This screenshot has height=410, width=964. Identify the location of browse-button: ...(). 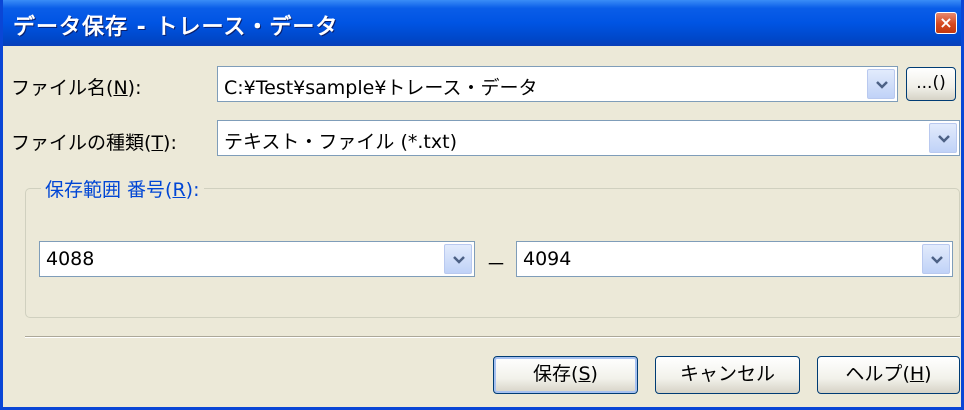
(931, 84).